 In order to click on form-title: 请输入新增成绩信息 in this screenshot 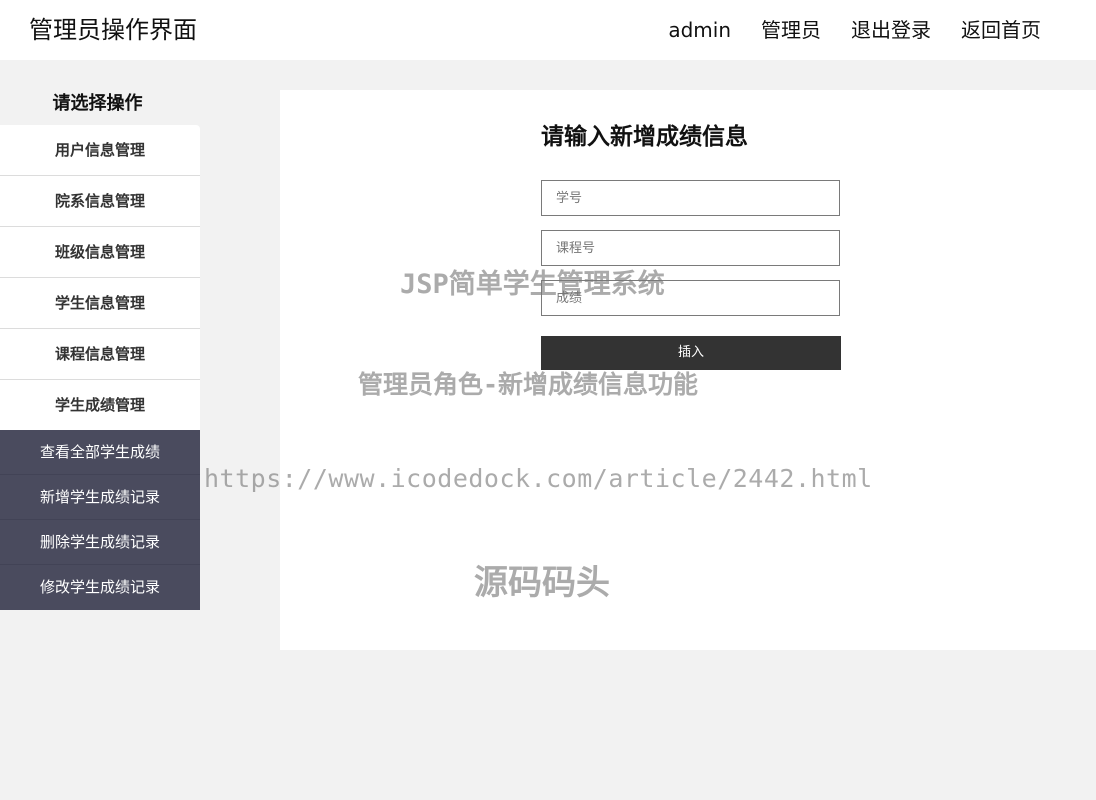, I will do `click(644, 137)`.